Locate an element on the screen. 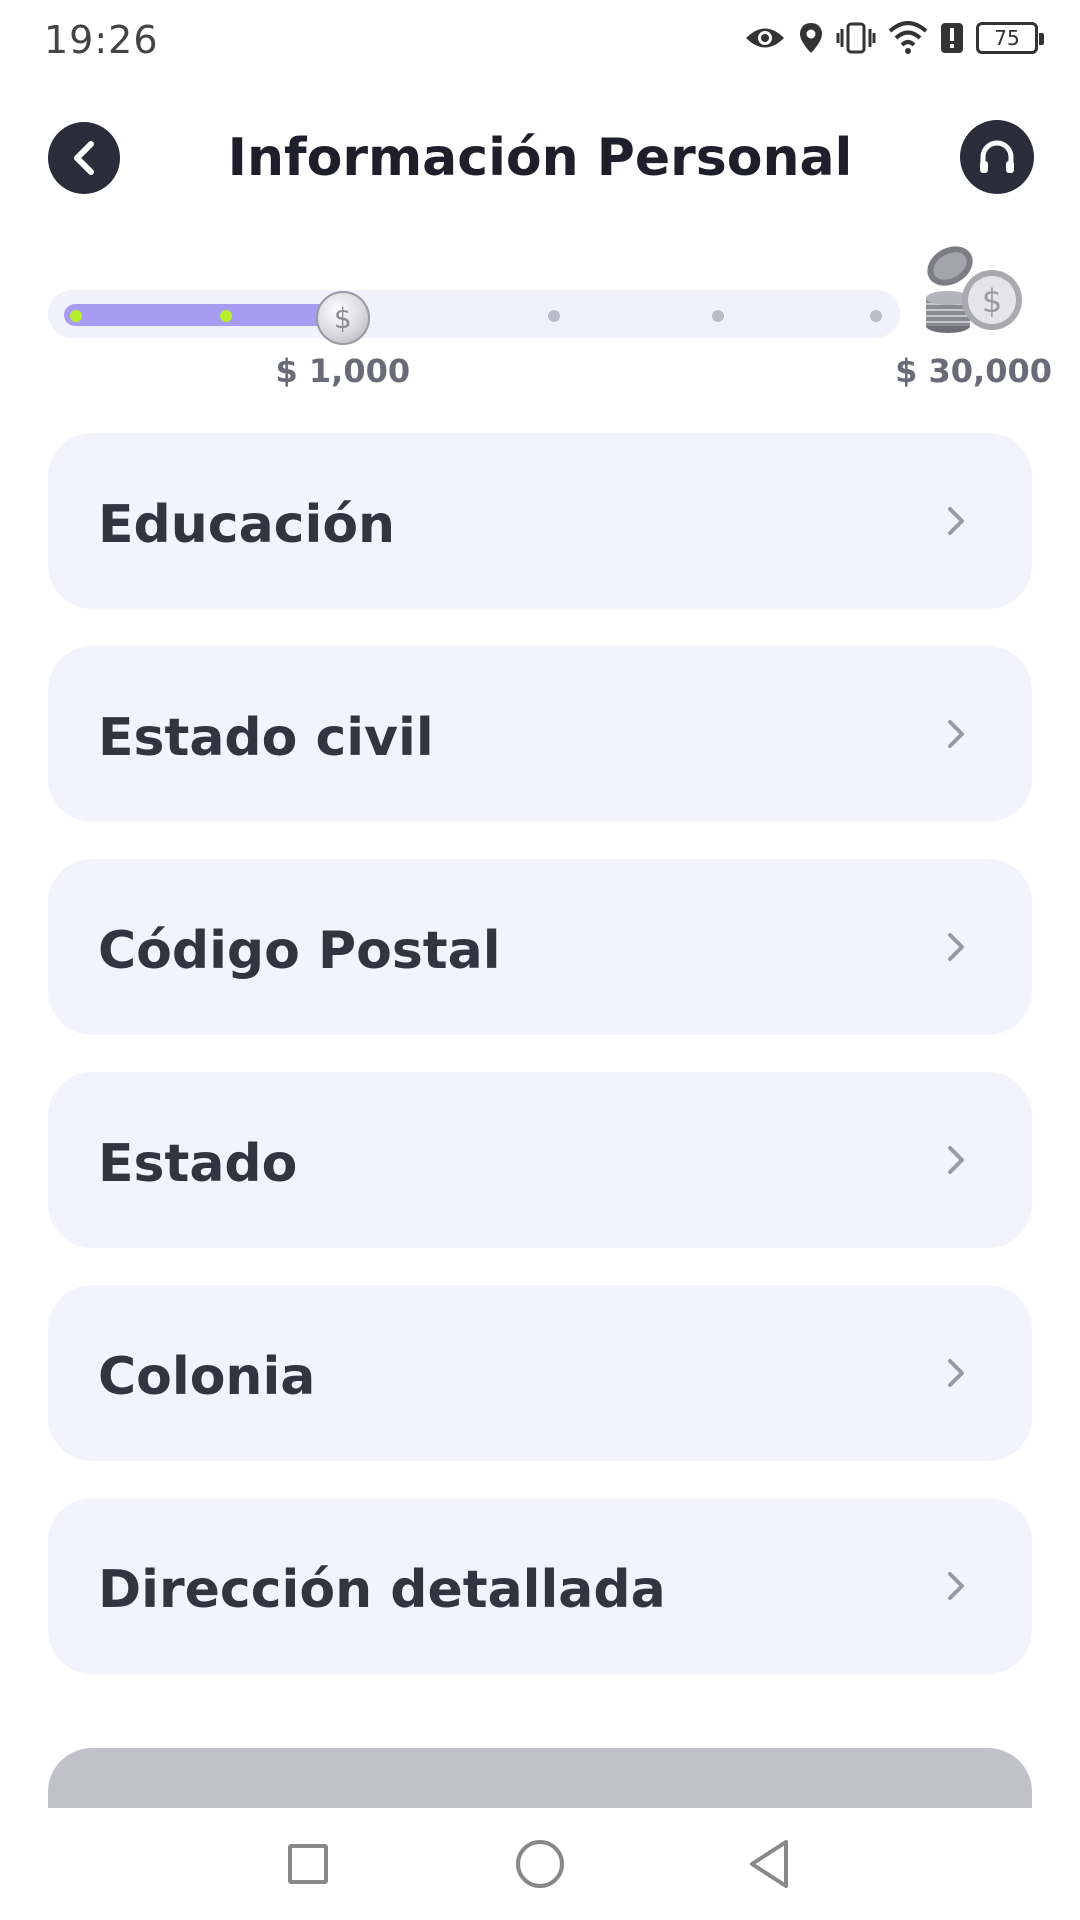  progress-track: $ is located at coordinates (474, 317).